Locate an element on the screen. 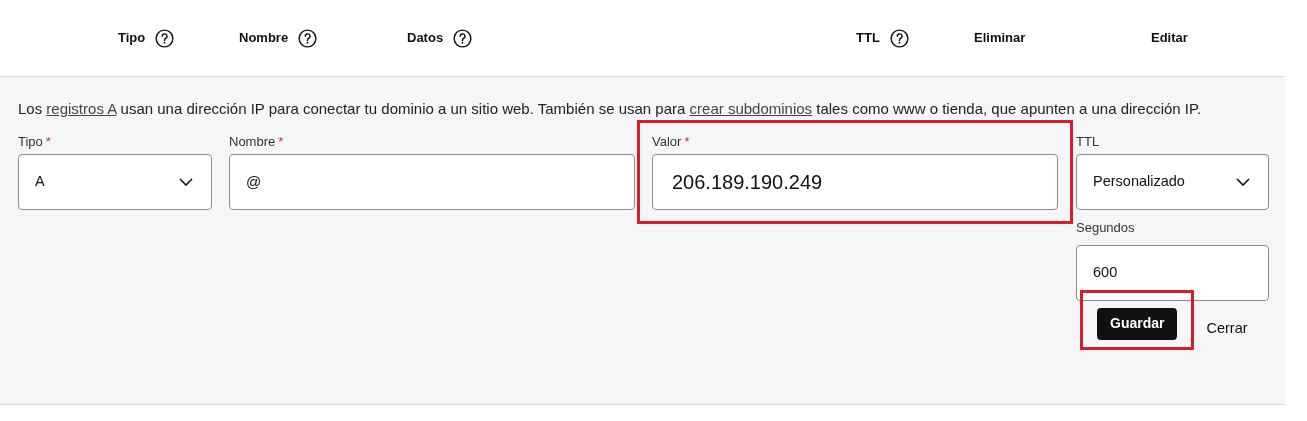 The image size is (1307, 421). close-button: Cerrar is located at coordinates (1227, 328).